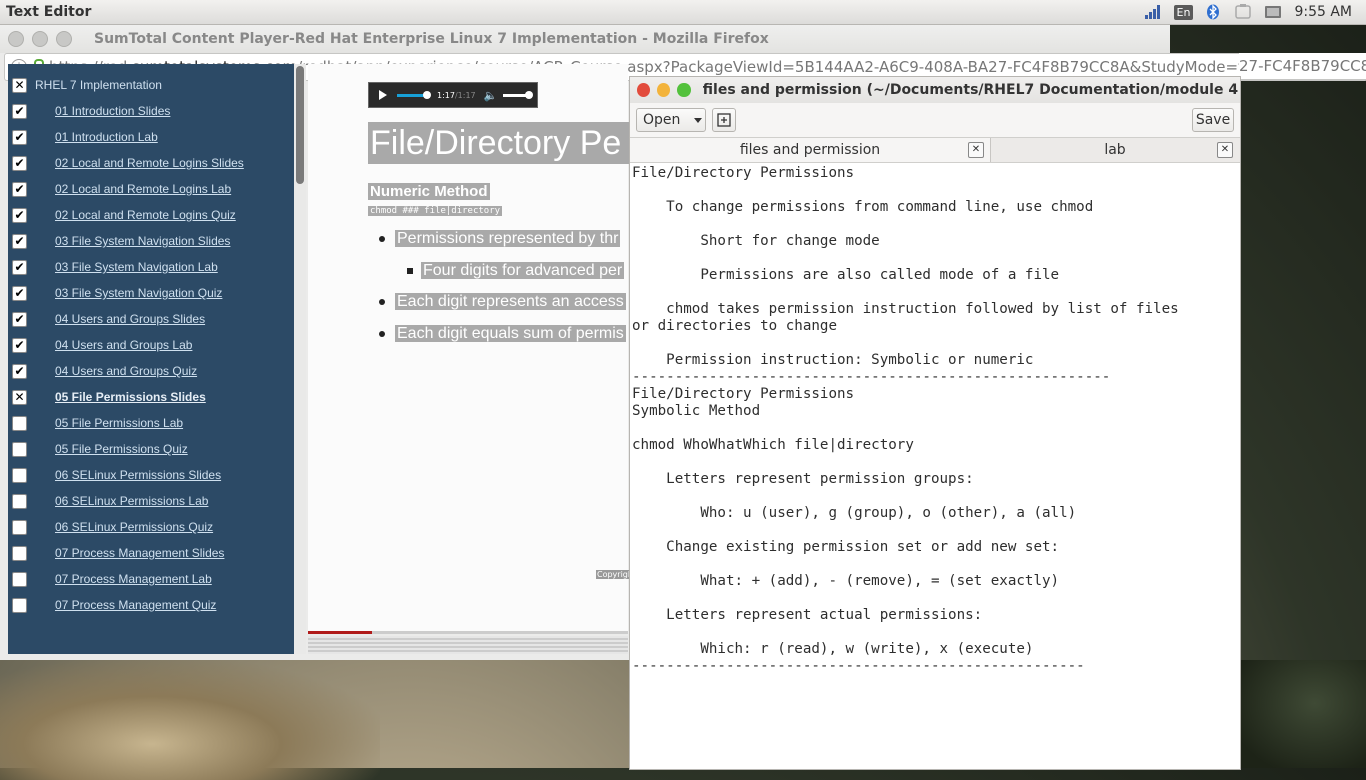  What do you see at coordinates (1273, 12) in the screenshot?
I see `sound-icon` at bounding box center [1273, 12].